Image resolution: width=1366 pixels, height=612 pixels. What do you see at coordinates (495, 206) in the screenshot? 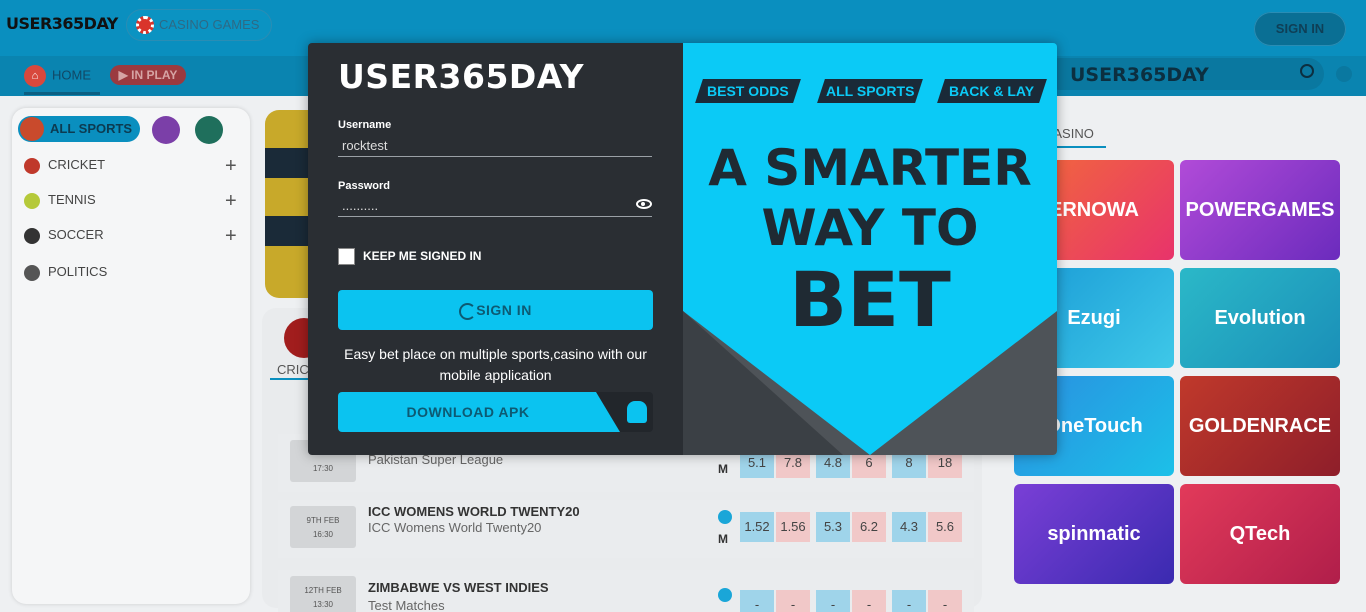
I see `password-field` at bounding box center [495, 206].